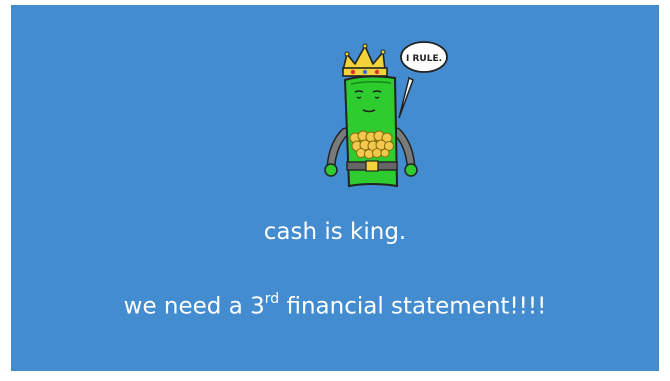  What do you see at coordinates (424, 59) in the screenshot?
I see `speech-bubble-text: I RULE.` at bounding box center [424, 59].